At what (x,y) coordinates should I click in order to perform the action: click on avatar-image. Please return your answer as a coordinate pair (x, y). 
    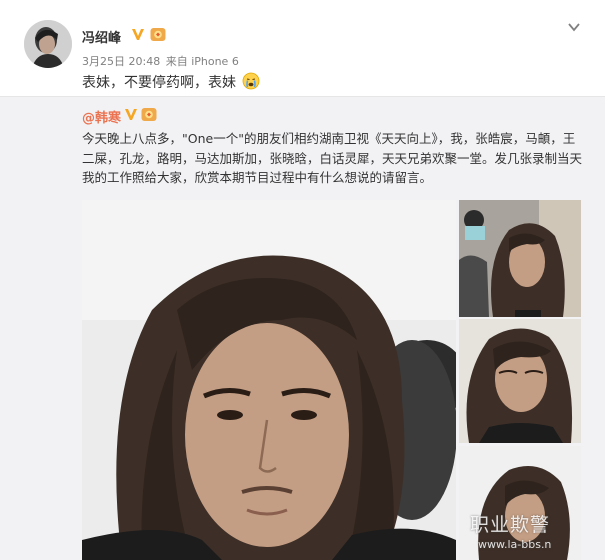
    Looking at the image, I should click on (48, 44).